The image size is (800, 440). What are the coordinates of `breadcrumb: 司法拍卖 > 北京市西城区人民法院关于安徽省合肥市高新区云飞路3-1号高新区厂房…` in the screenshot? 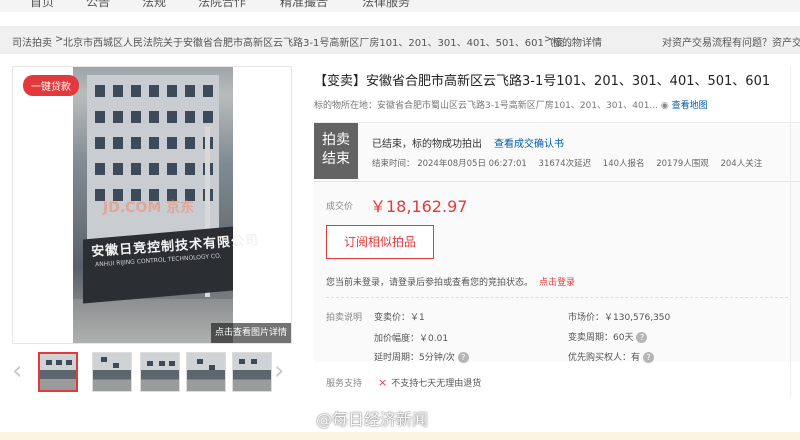 It's located at (400, 40).